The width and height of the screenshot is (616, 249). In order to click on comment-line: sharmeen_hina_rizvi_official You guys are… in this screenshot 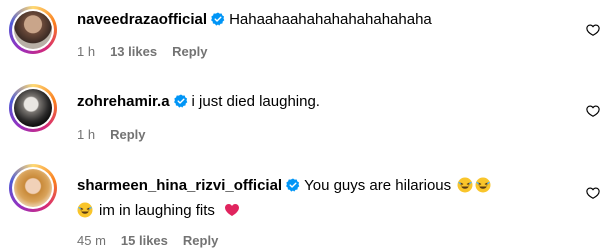, I will do `click(284, 186)`.